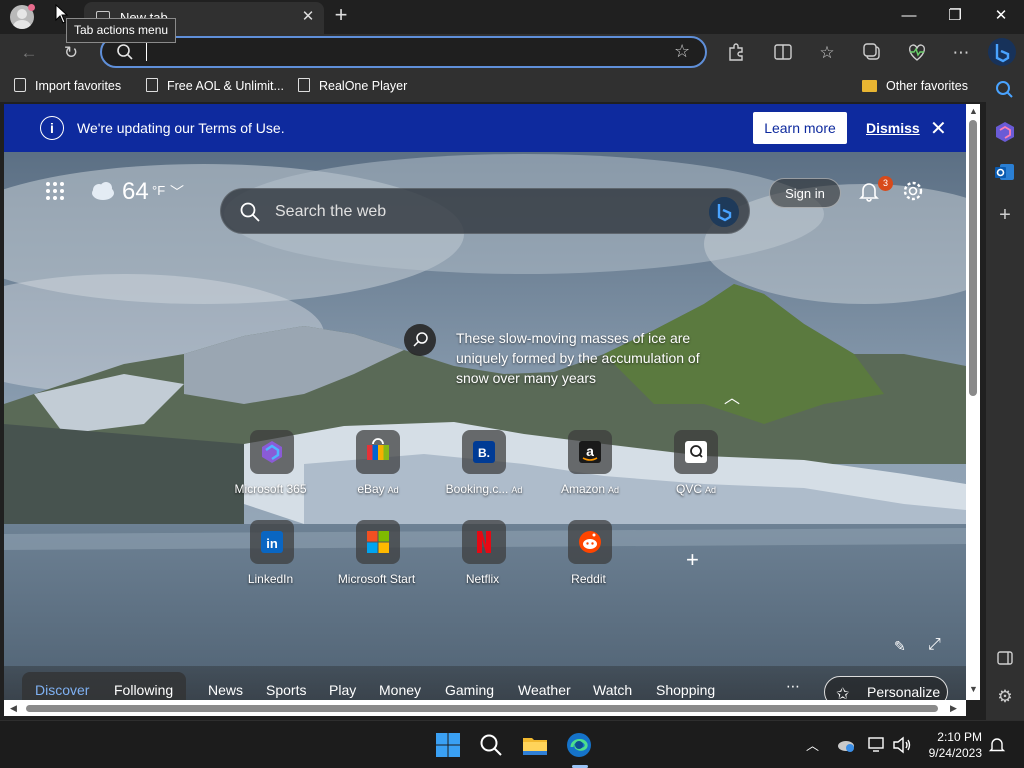  I want to click on scroll-down-arrow-icon: ▼, so click(973, 689).